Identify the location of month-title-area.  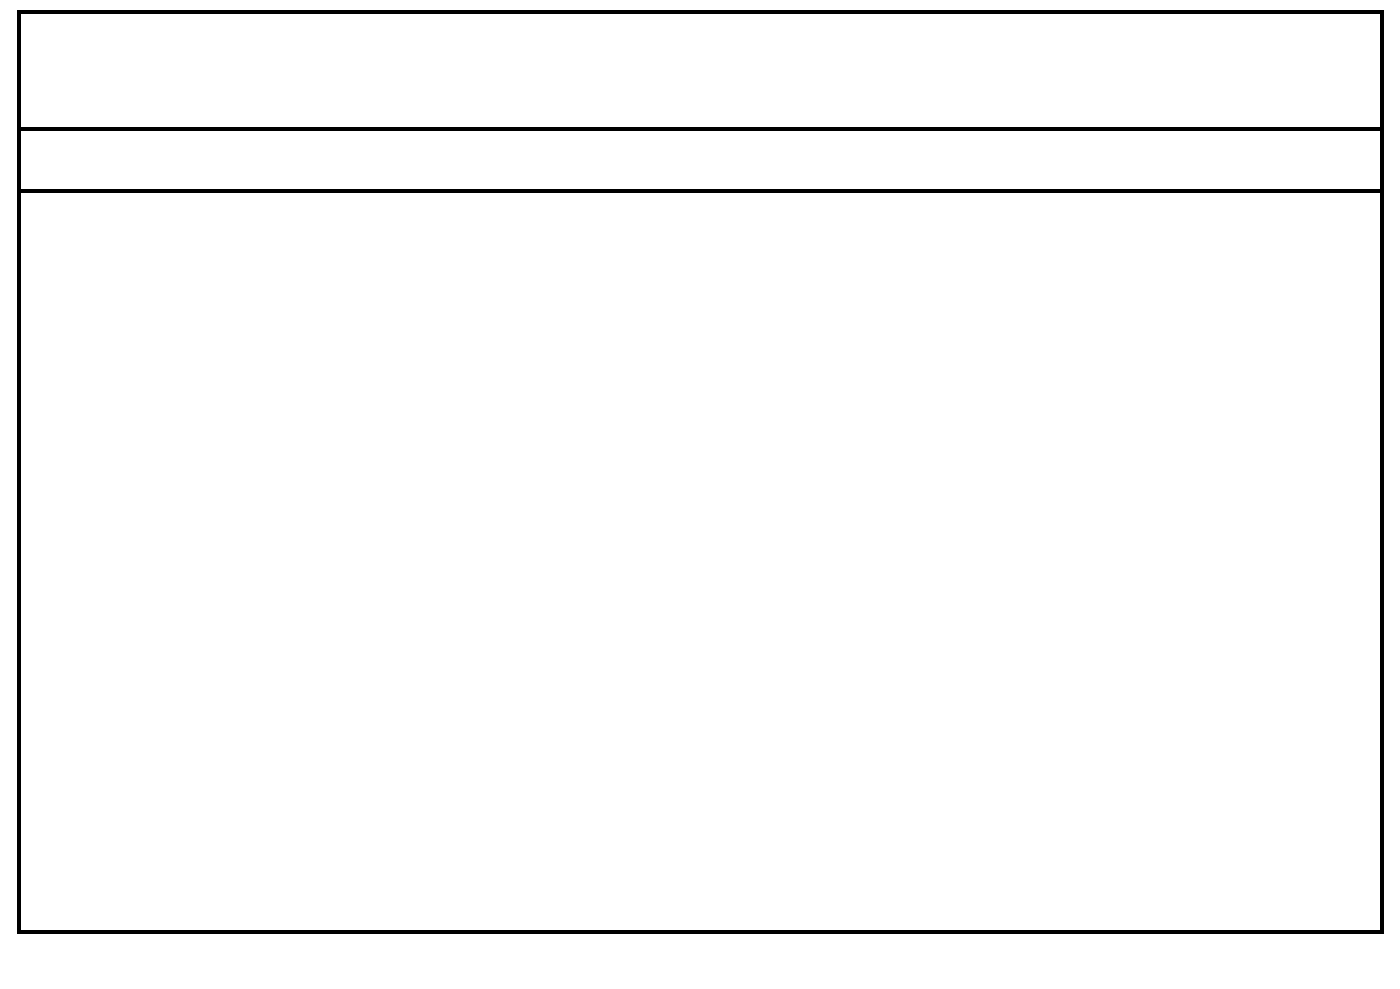
(700, 72).